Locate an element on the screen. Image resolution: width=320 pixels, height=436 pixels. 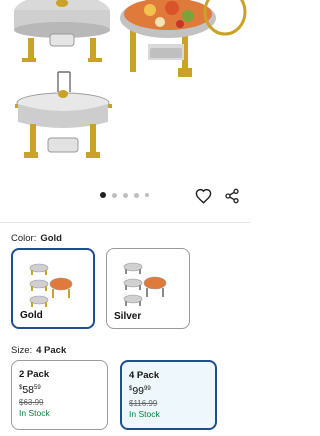
gold-product-thumbnail is located at coordinates (51, 285).